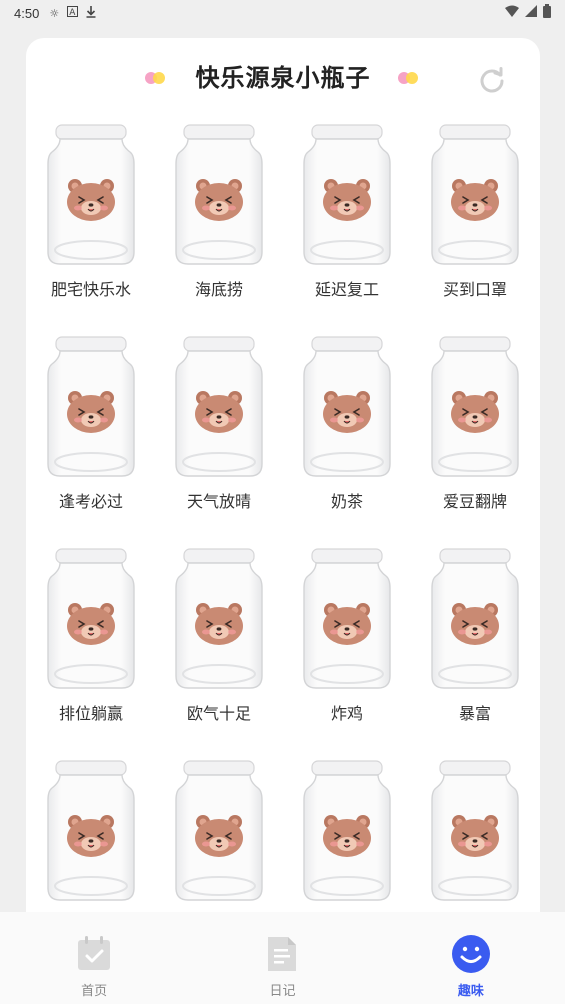 Image resolution: width=565 pixels, height=1004 pixels. What do you see at coordinates (218, 289) in the screenshot?
I see `jar-label: 海底捞` at bounding box center [218, 289].